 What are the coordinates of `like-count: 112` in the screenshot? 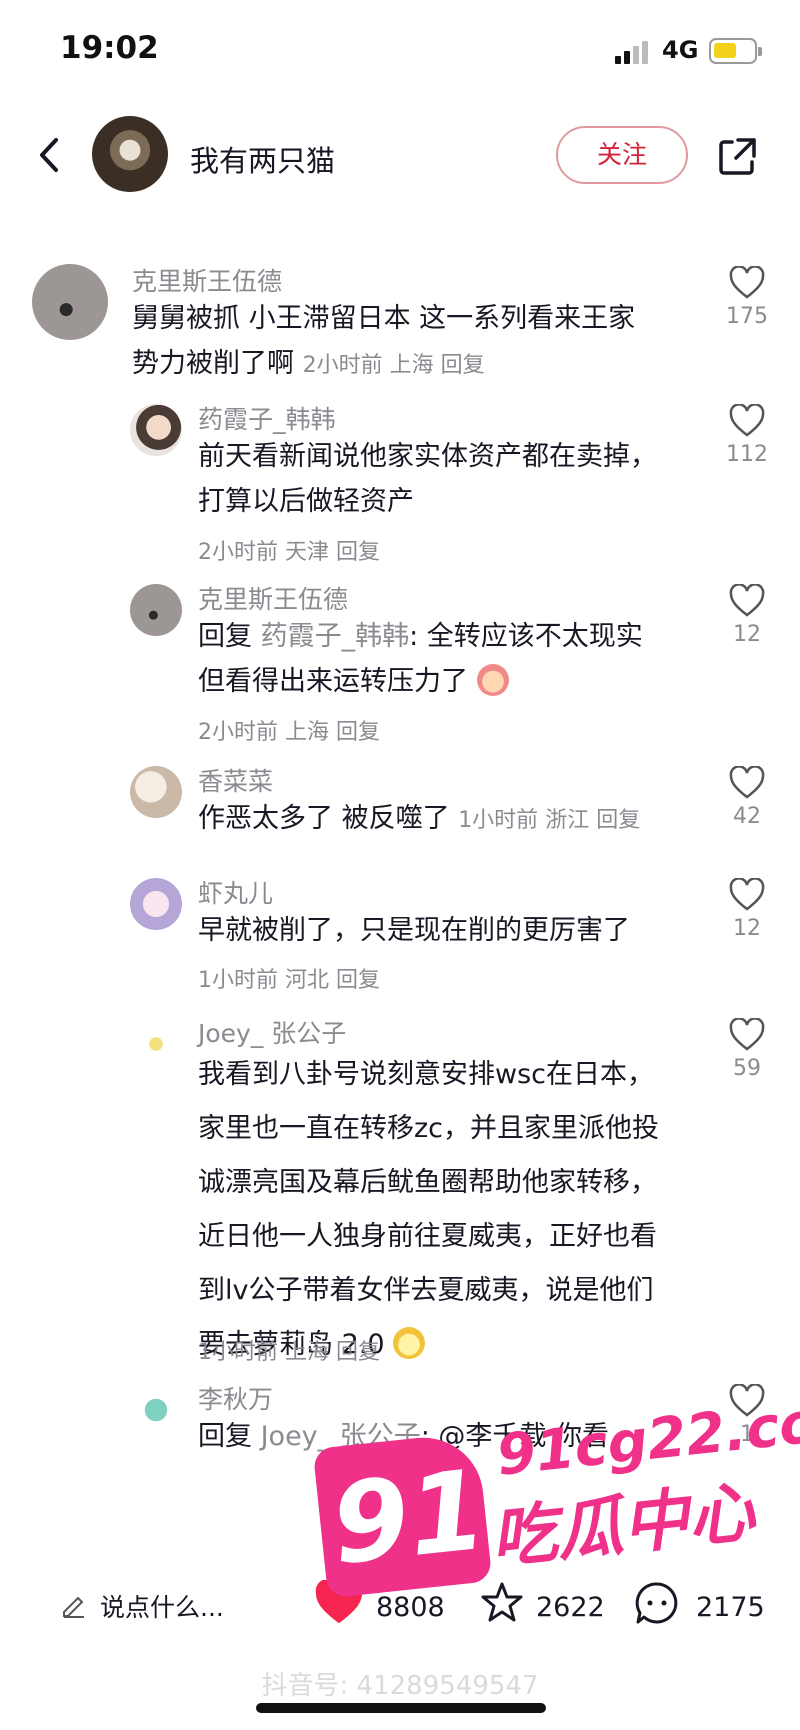 It's located at (747, 454).